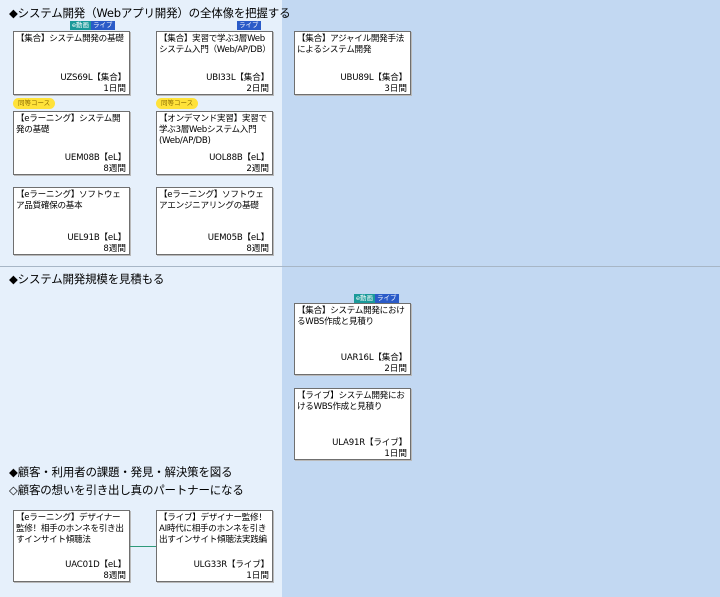  I want to click on section-title-webapp: ◆システム開発（Webアプリ開発）の全体像を把握する, so click(150, 13).